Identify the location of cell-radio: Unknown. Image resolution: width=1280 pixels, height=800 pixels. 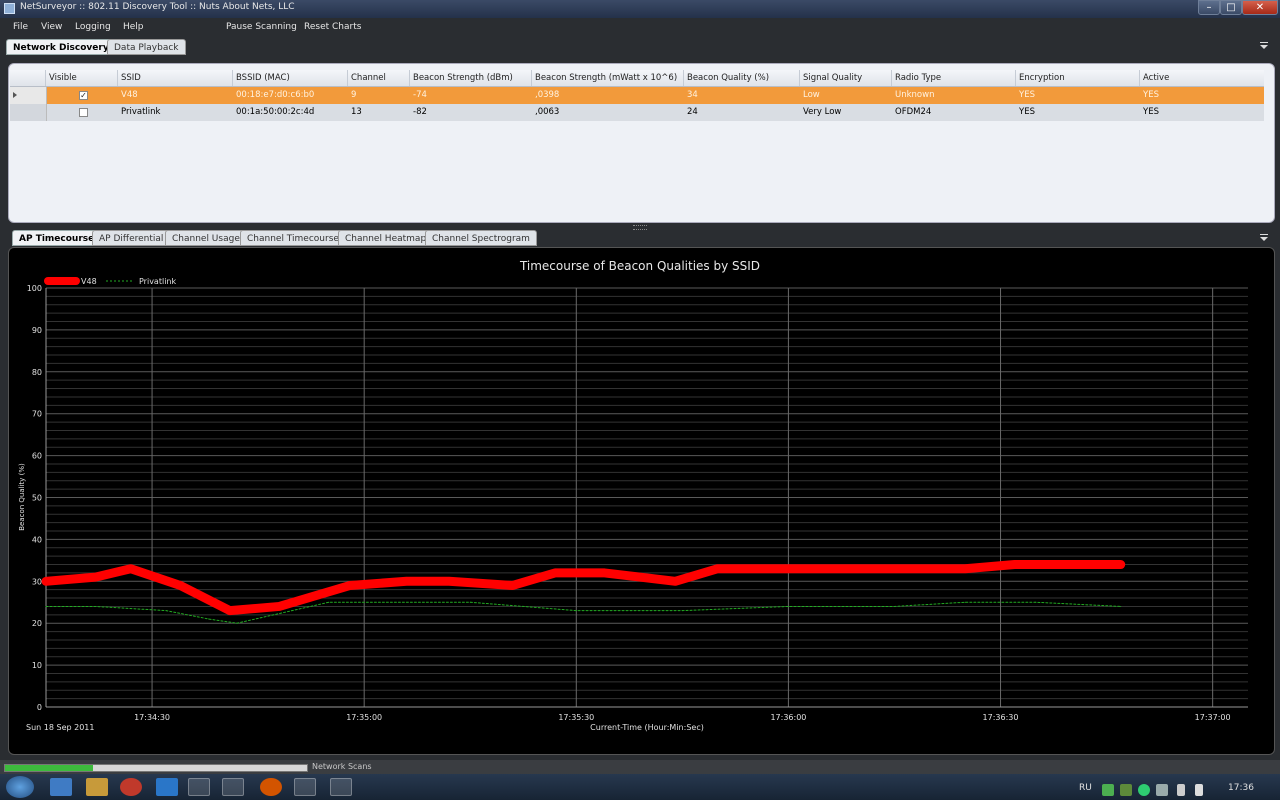
(915, 95).